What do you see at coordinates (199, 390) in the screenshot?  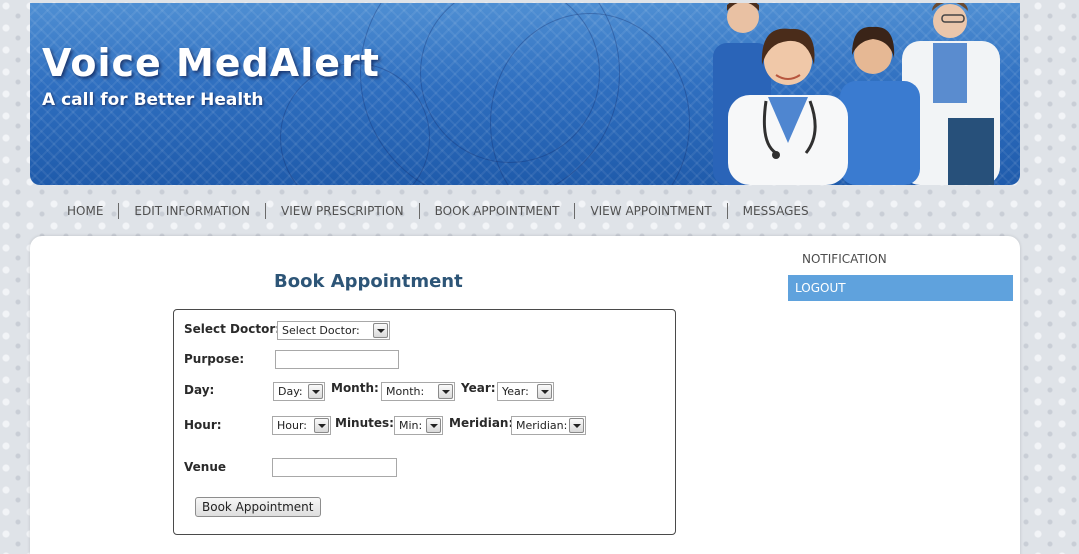 I see `day-label: Day:` at bounding box center [199, 390].